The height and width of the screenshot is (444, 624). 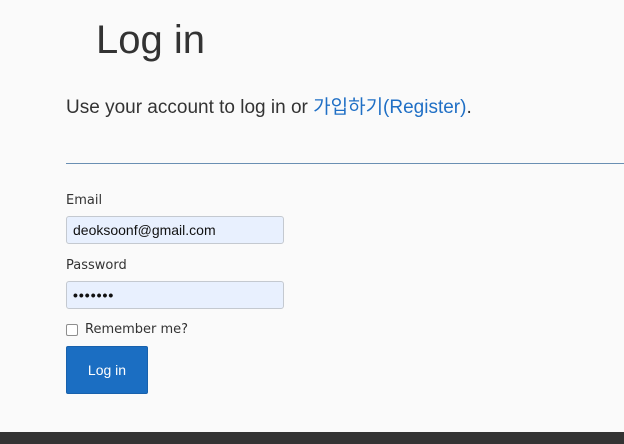 I want to click on password-label: Password, so click(x=96, y=265).